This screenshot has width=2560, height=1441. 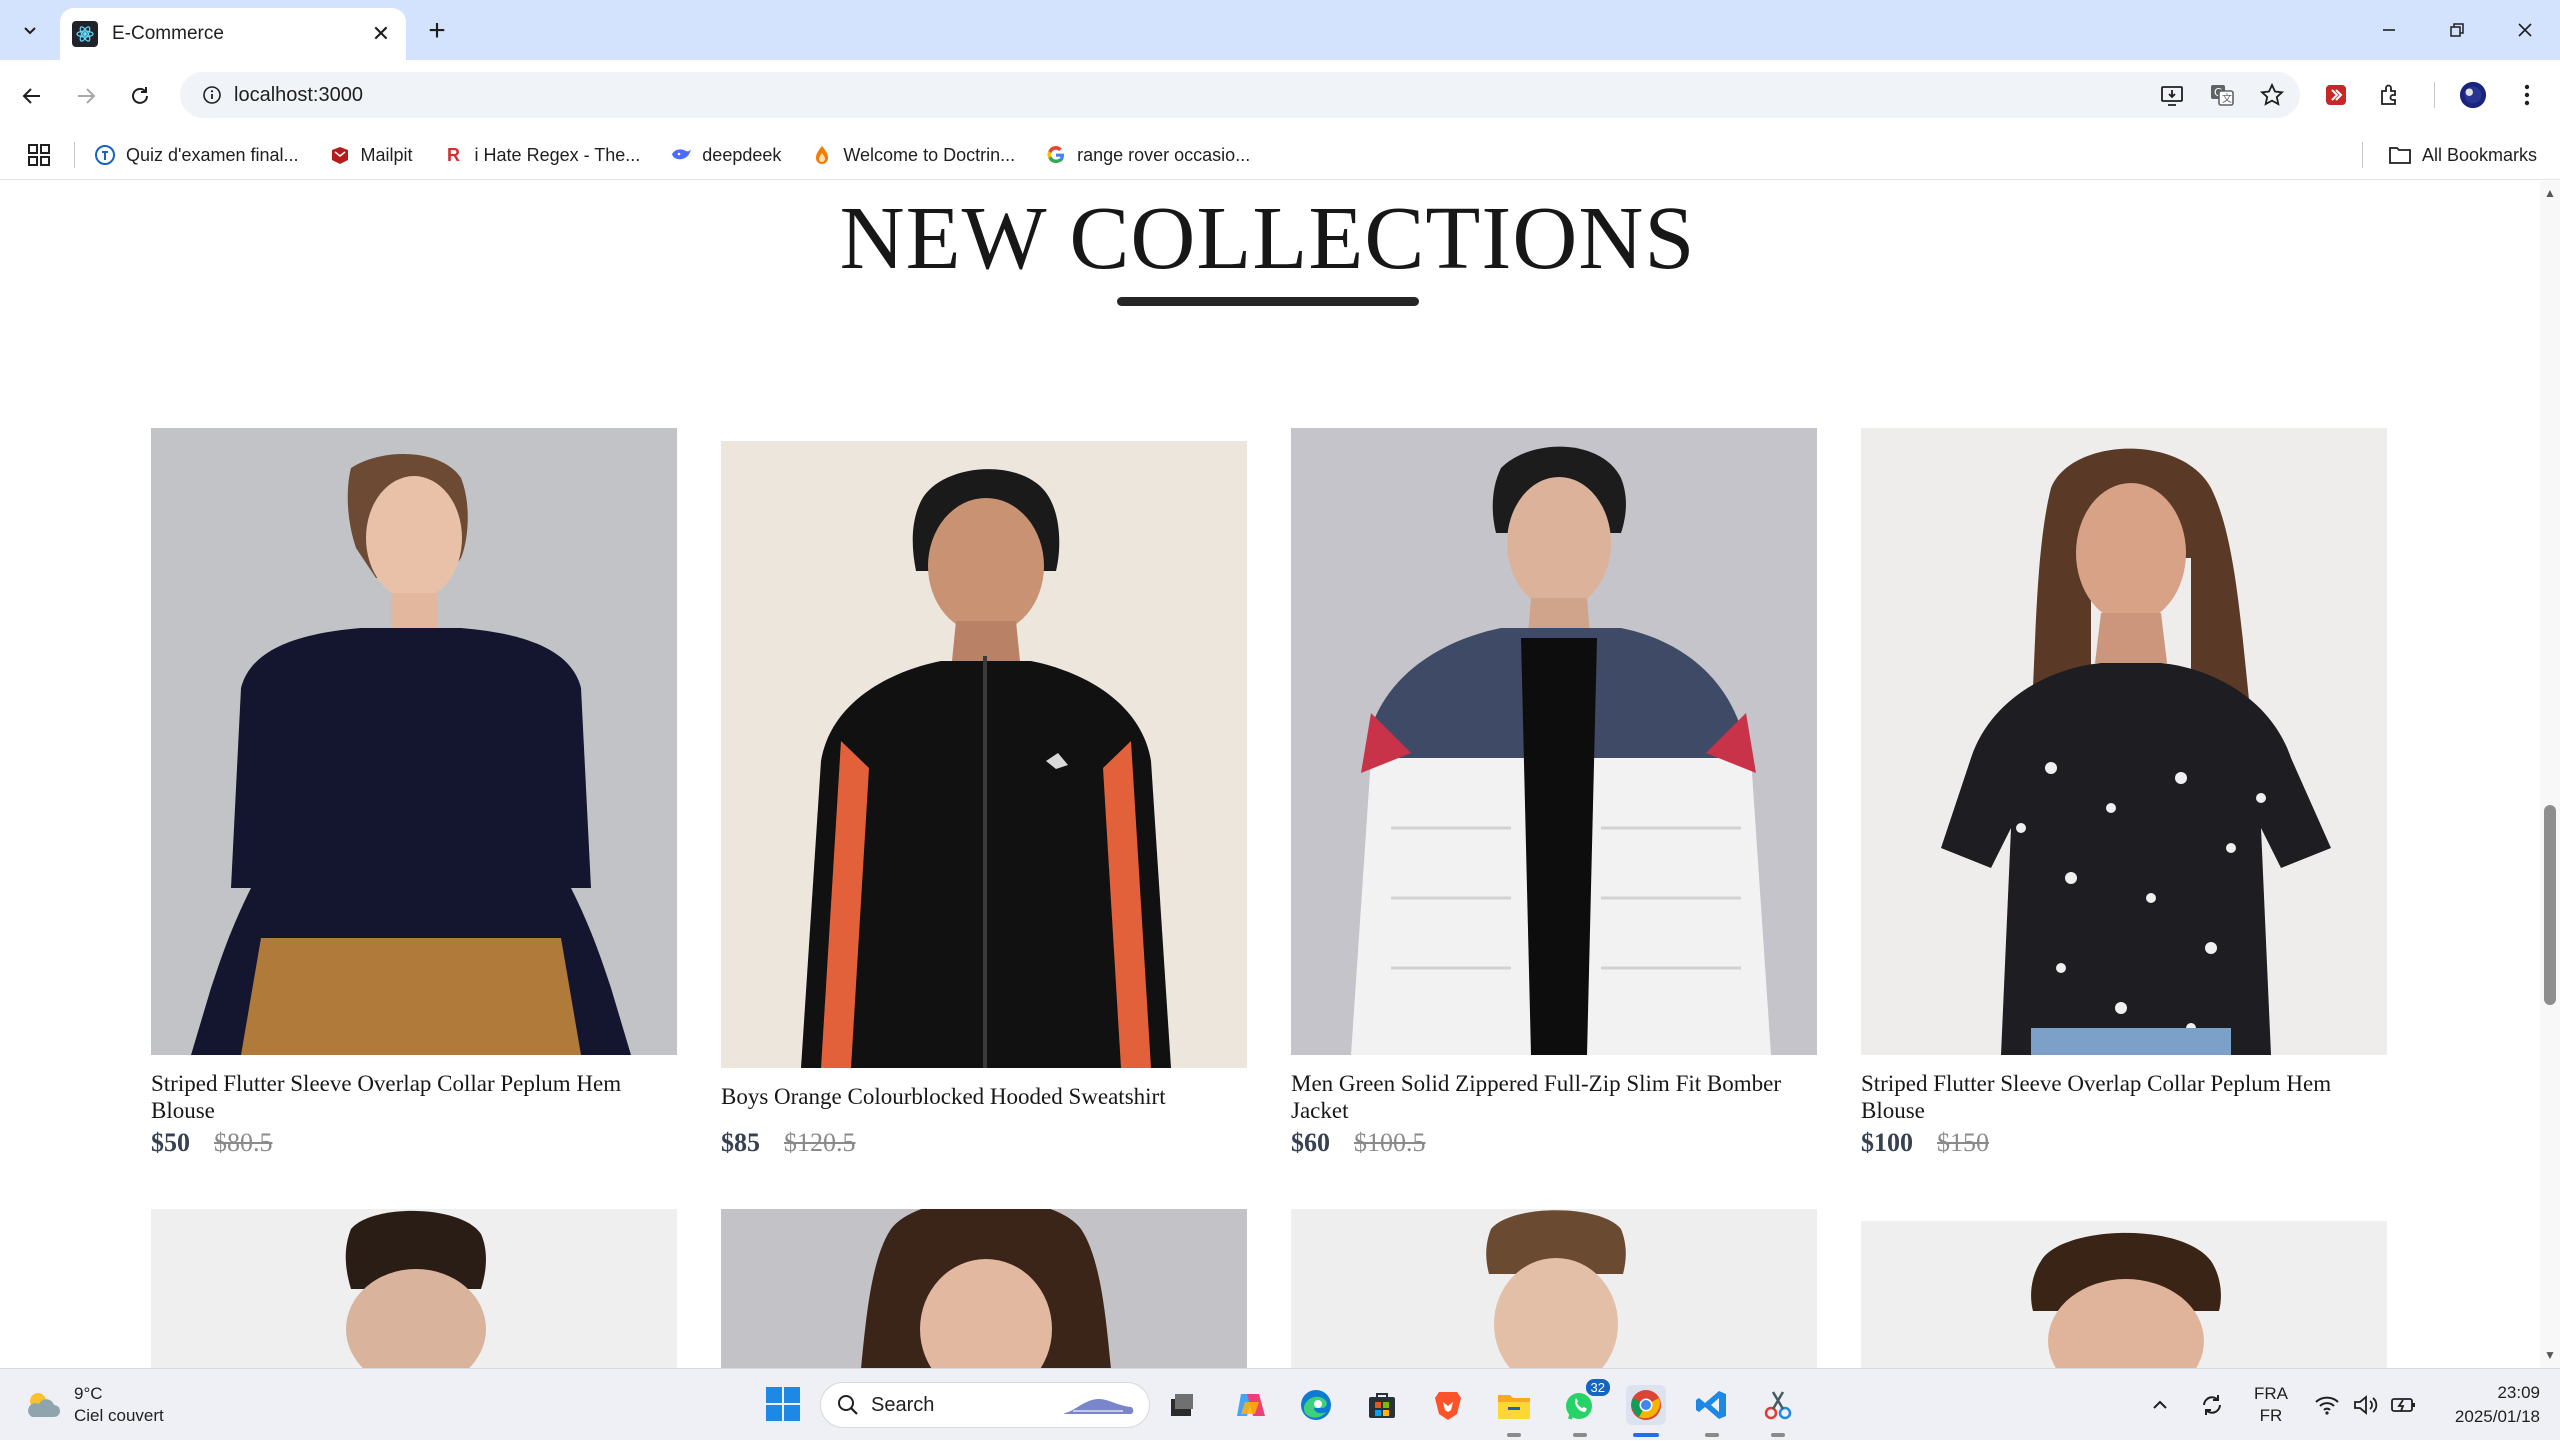 I want to click on brave-browser-icon, so click(x=1448, y=1405).